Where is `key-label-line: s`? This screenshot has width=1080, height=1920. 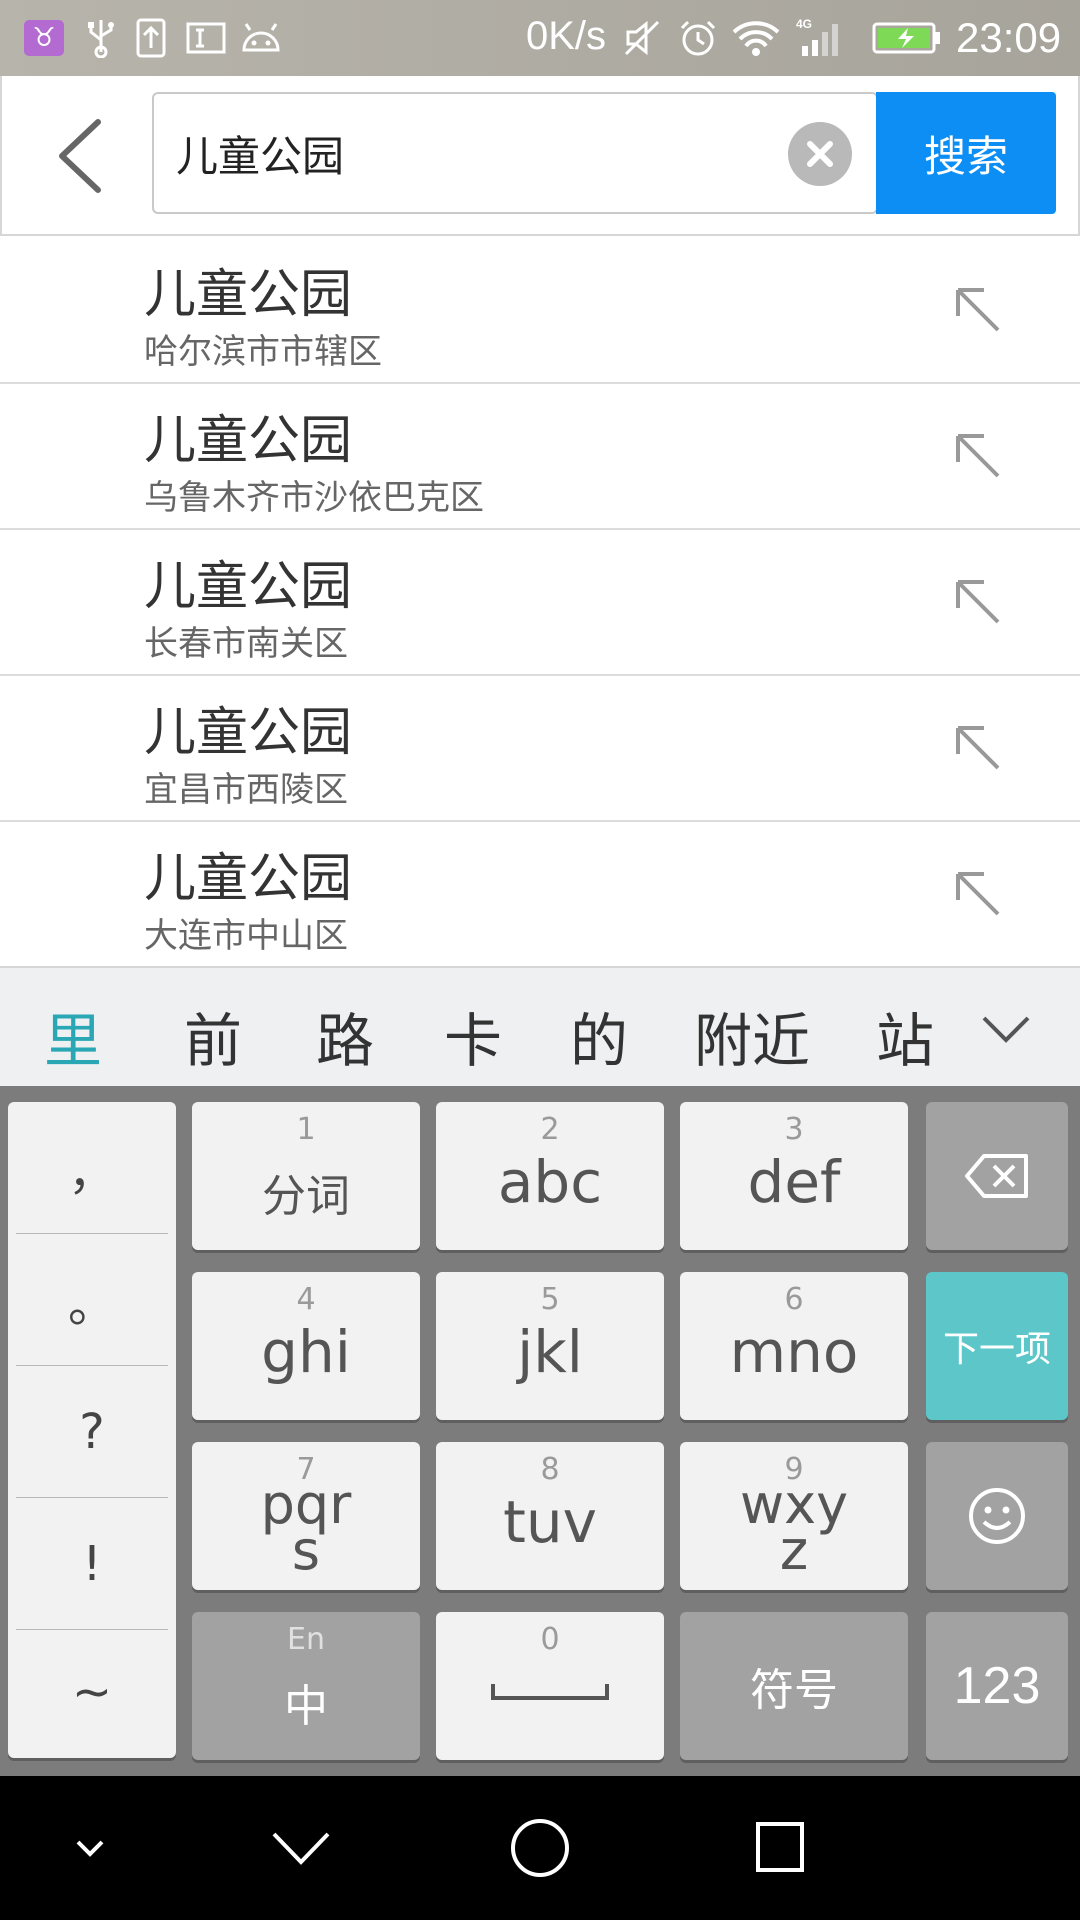
key-label-line: s is located at coordinates (306, 1550).